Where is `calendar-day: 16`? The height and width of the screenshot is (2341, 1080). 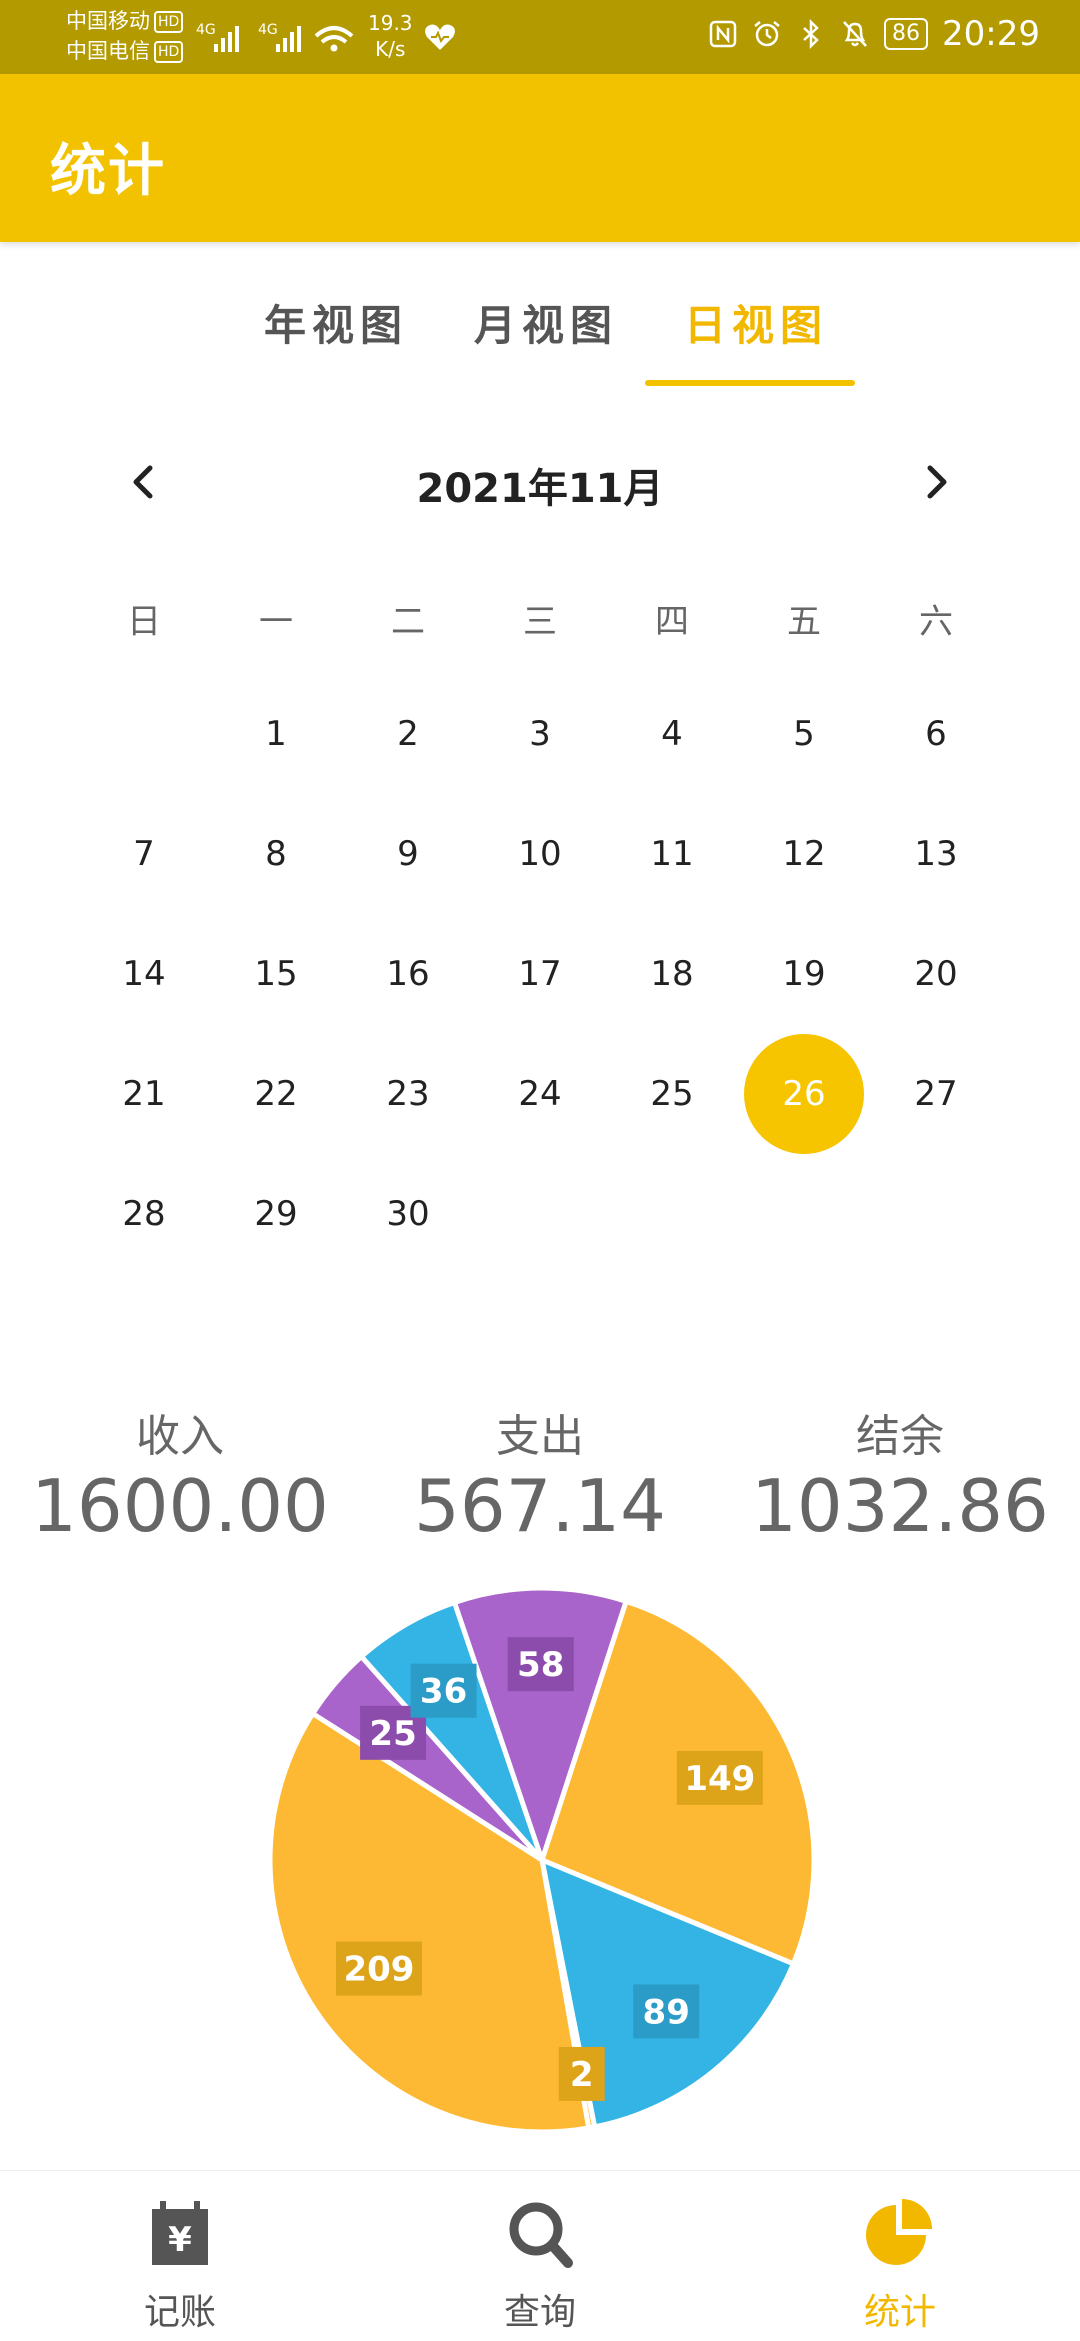 calendar-day: 16 is located at coordinates (408, 974).